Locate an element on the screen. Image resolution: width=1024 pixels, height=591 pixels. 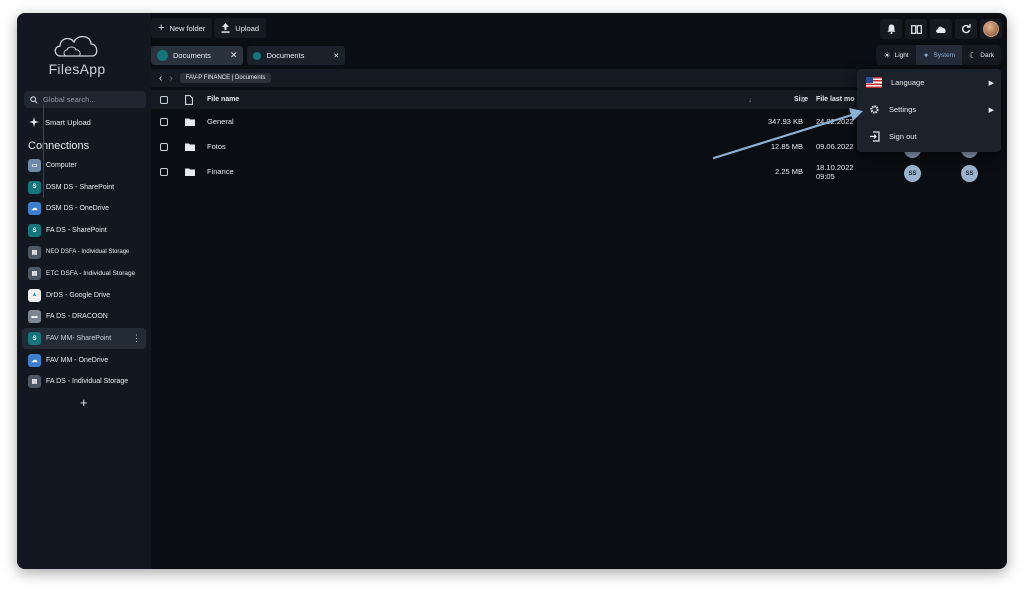
app-logo: FilesApp is located at coordinates (77, 54).